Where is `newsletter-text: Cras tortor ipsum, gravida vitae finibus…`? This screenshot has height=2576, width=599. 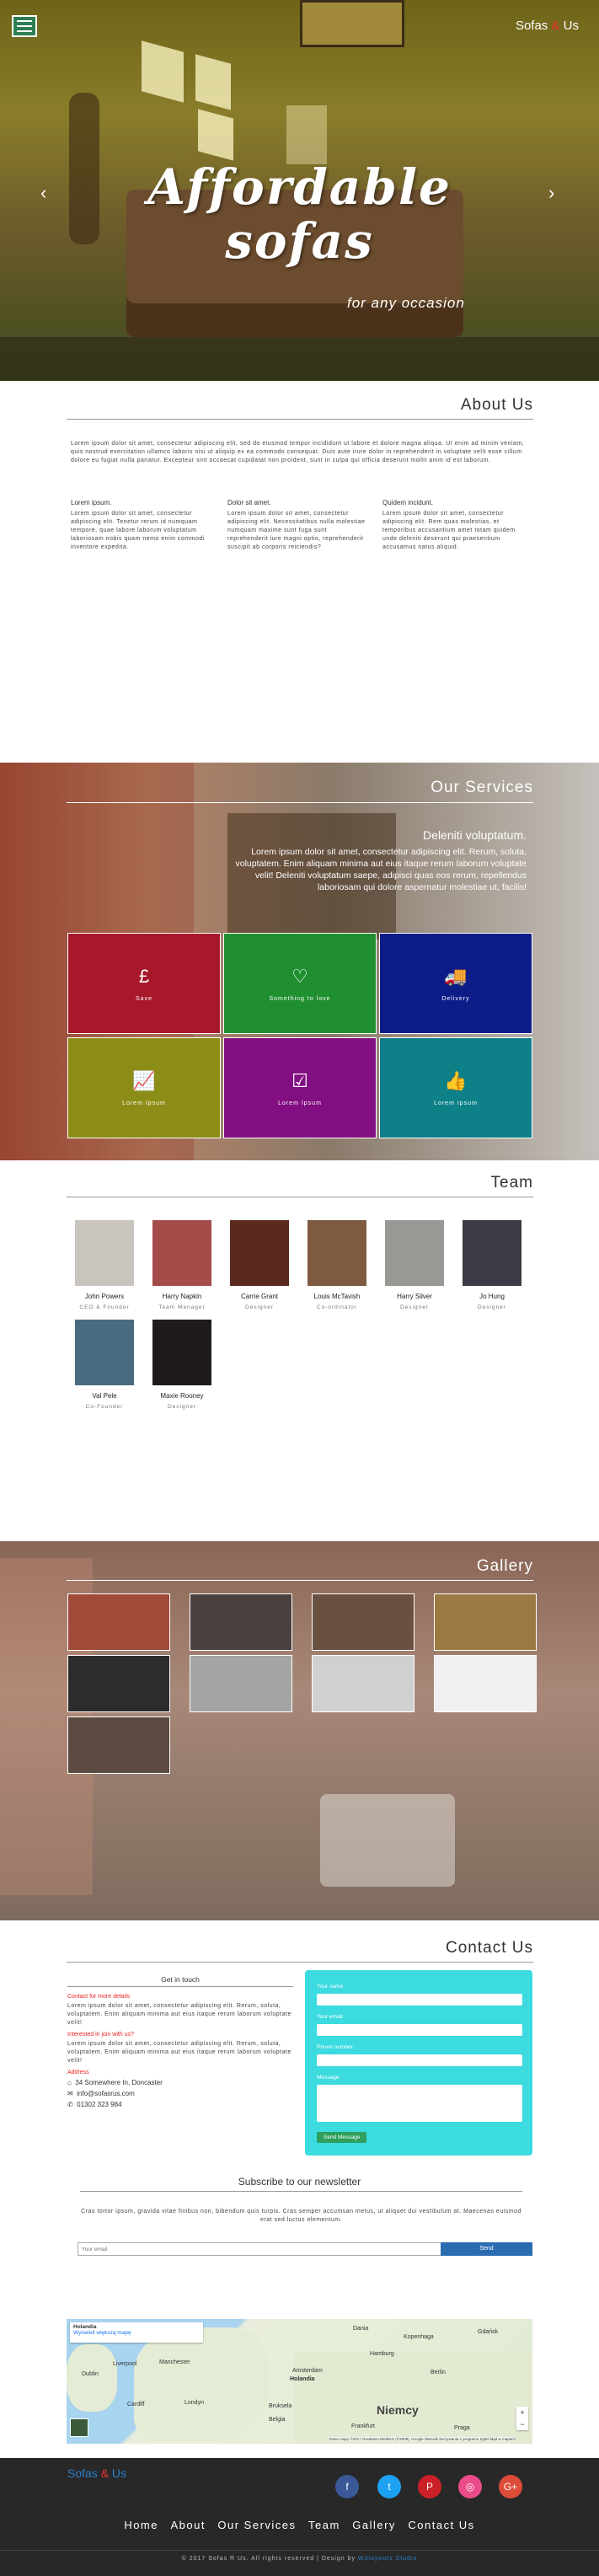
newsletter-text: Cras tortor ipsum, gravida vitae finibus… is located at coordinates (301, 2216).